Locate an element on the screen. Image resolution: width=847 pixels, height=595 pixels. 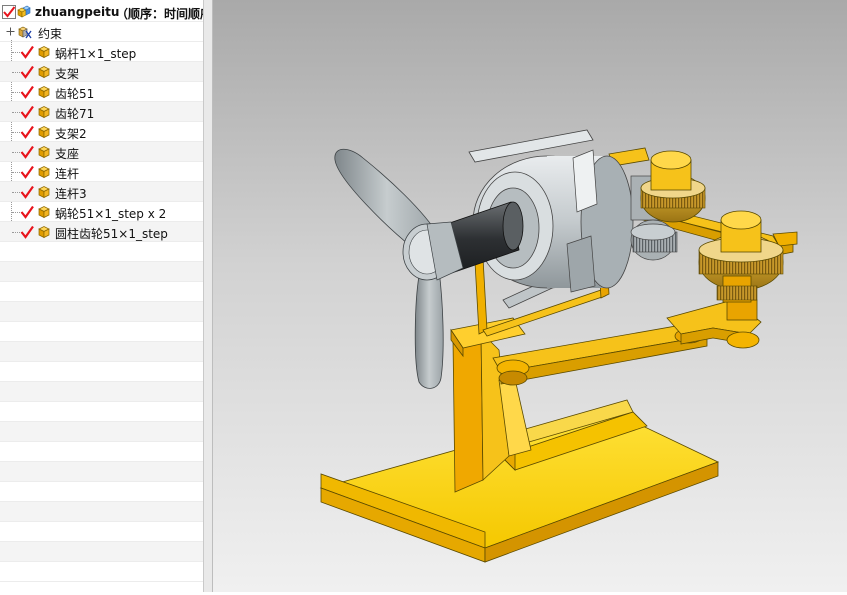
tree-item-part: 圆柱齿轮51×1_step is located at coordinates (101, 232).